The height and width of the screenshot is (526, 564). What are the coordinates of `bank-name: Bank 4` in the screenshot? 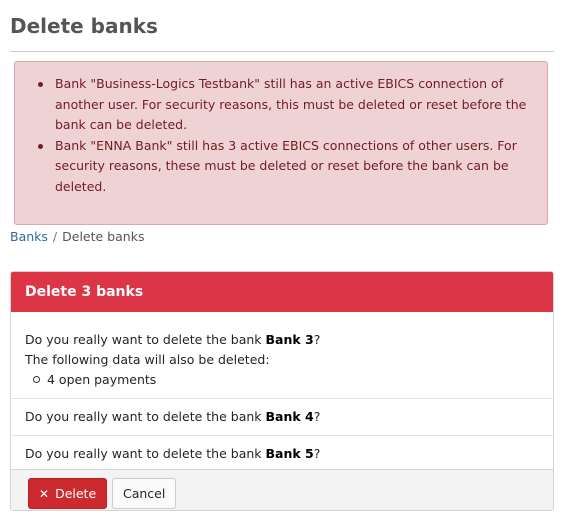 It's located at (289, 416).